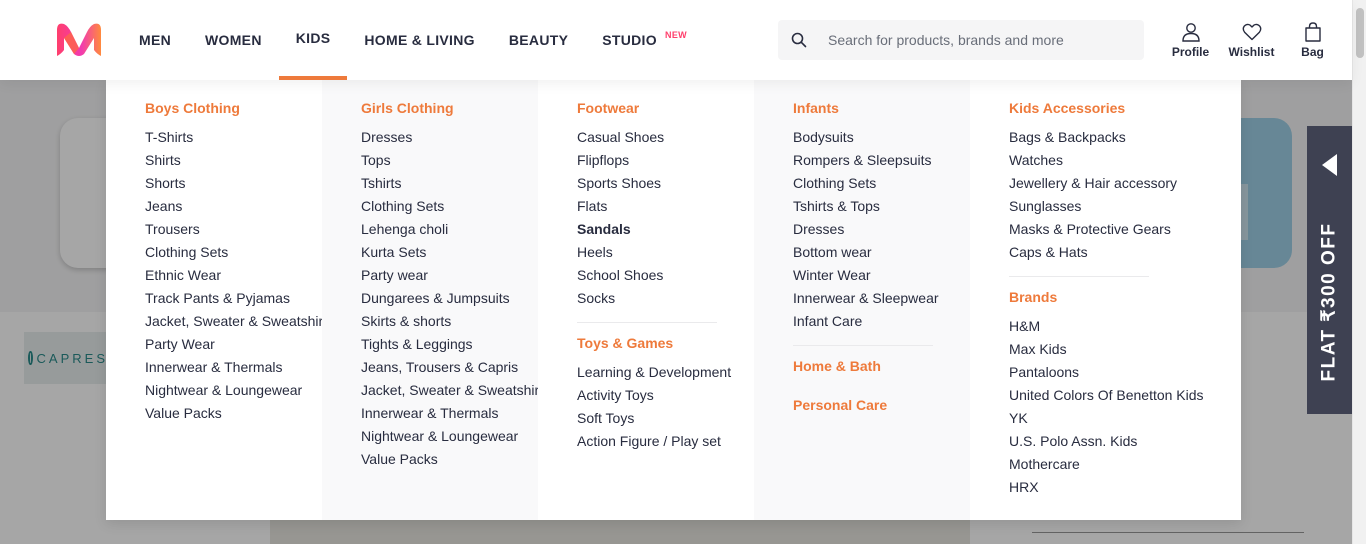 Image resolution: width=1366 pixels, height=544 pixels. Describe the element at coordinates (881, 405) in the screenshot. I see `category-personal-care: Personal Care` at that location.